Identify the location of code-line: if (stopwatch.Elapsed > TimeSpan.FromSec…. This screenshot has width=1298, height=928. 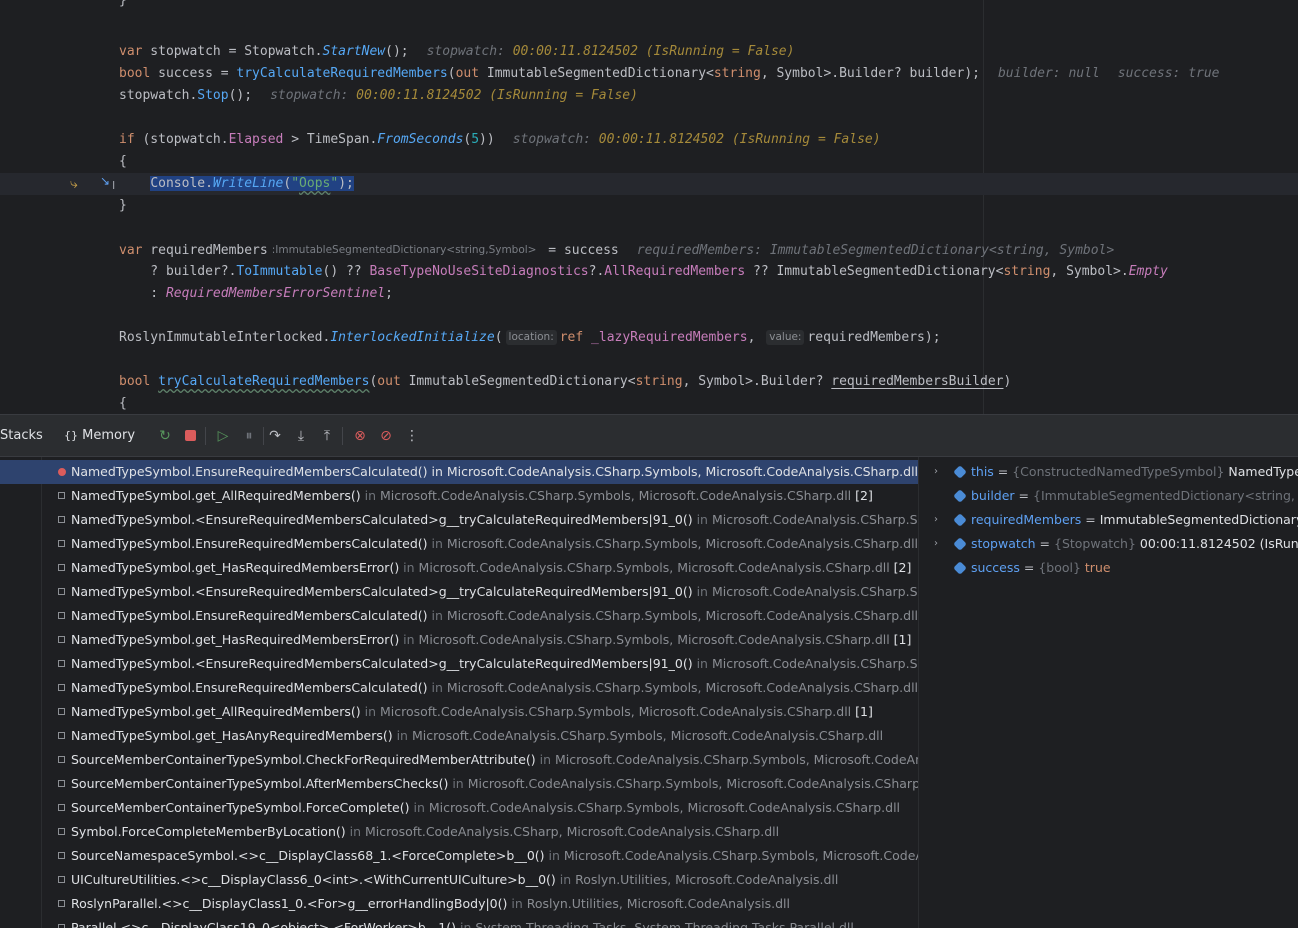
(500, 140).